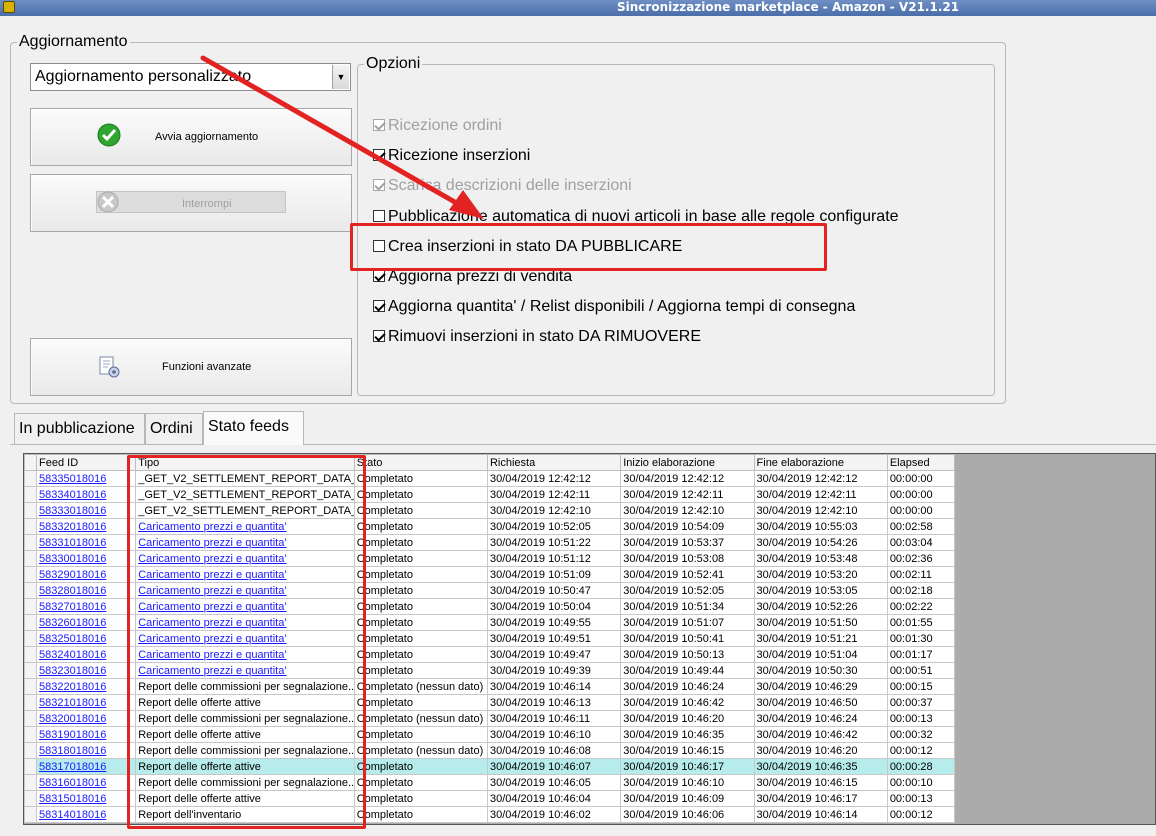 This screenshot has width=1156, height=836. I want to click on tab-stato-feeds: Stato feeds, so click(253, 428).